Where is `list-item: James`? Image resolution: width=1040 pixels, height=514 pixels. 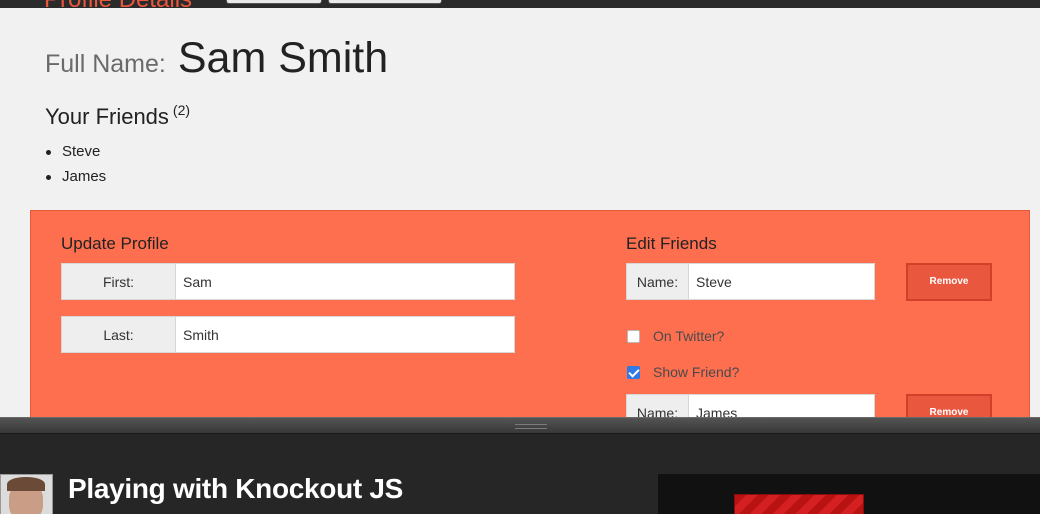
list-item: James is located at coordinates (75, 179).